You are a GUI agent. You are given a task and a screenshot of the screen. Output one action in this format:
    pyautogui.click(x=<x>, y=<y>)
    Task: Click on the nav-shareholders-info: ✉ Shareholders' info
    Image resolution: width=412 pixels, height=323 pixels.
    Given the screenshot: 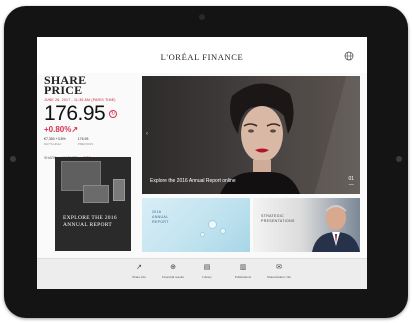 What is the action you would take?
    pyautogui.click(x=279, y=271)
    